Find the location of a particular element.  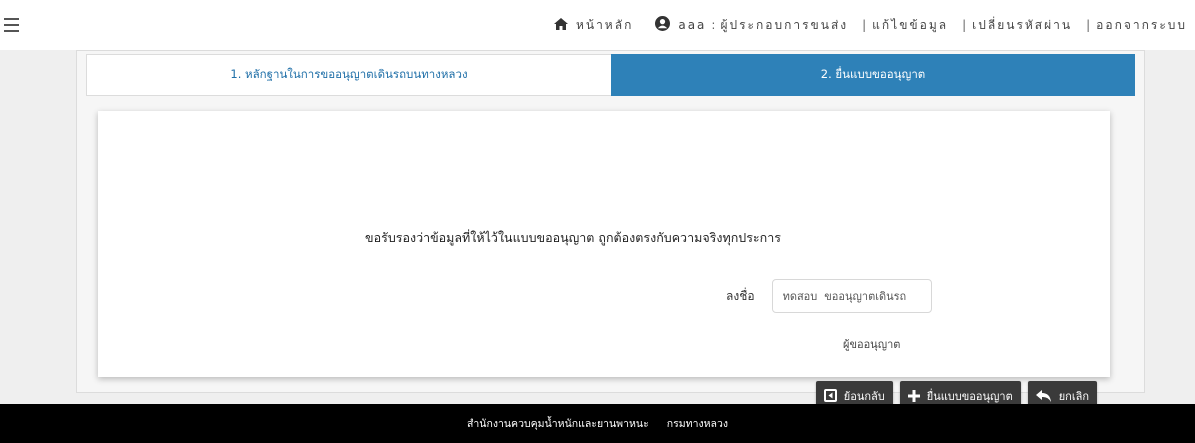

nav-user-name: aaa is located at coordinates (692, 25).